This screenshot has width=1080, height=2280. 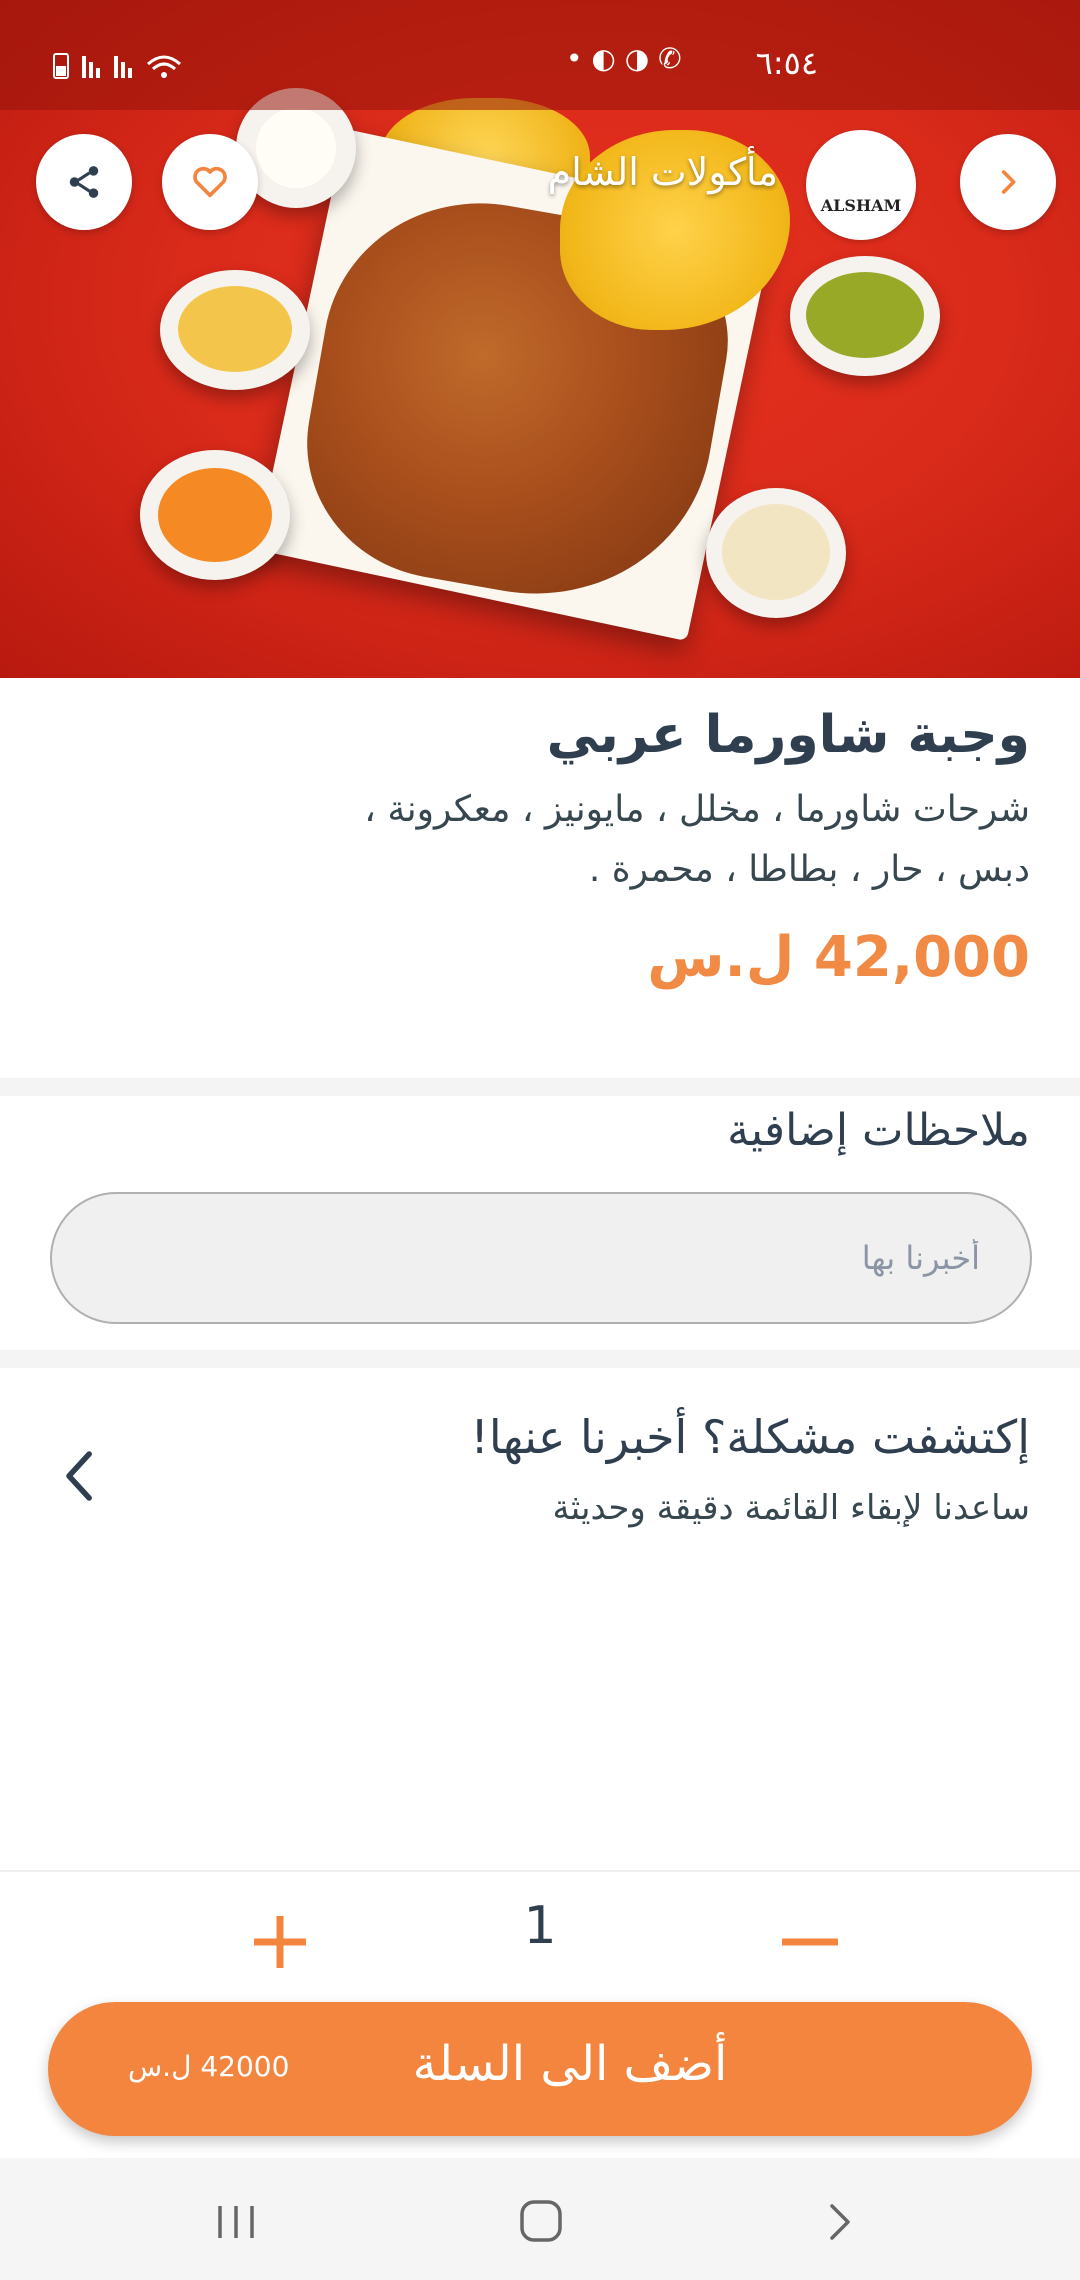 I want to click on restaurant-logo: ALSHAM, so click(x=861, y=185).